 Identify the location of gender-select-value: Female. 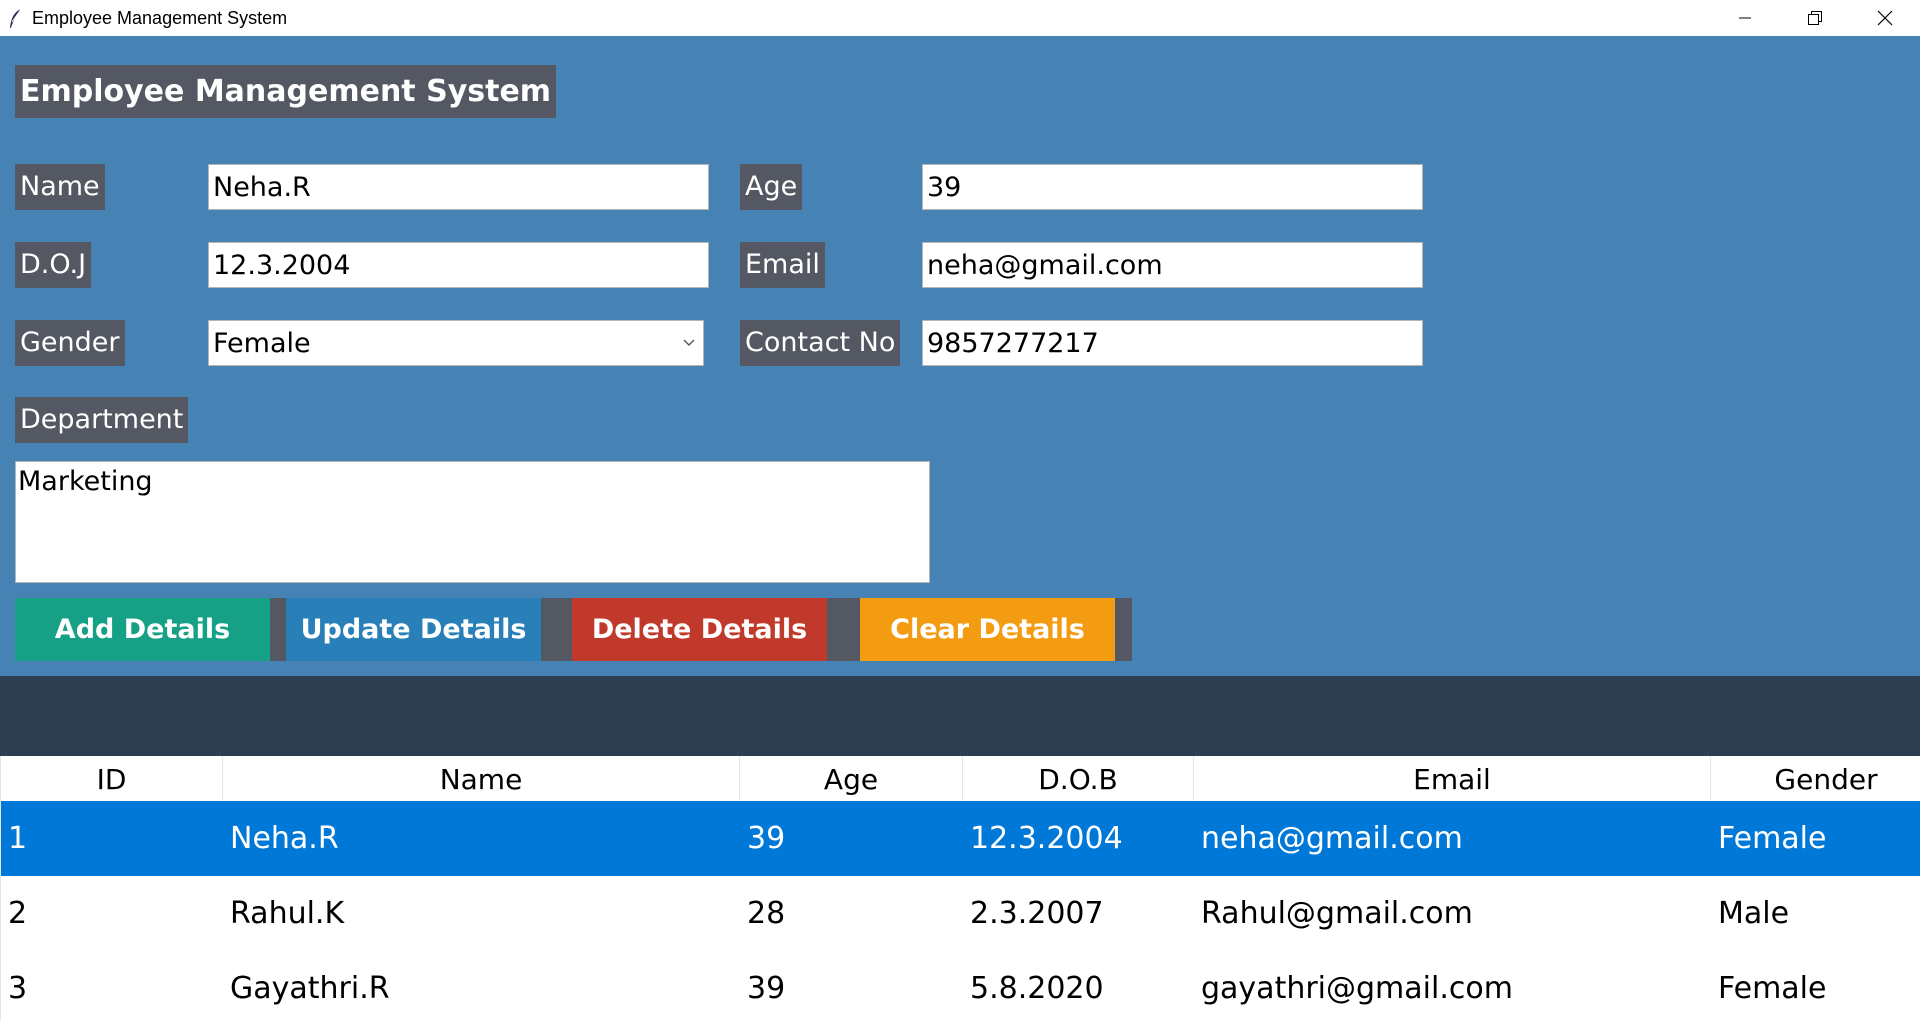
(262, 343).